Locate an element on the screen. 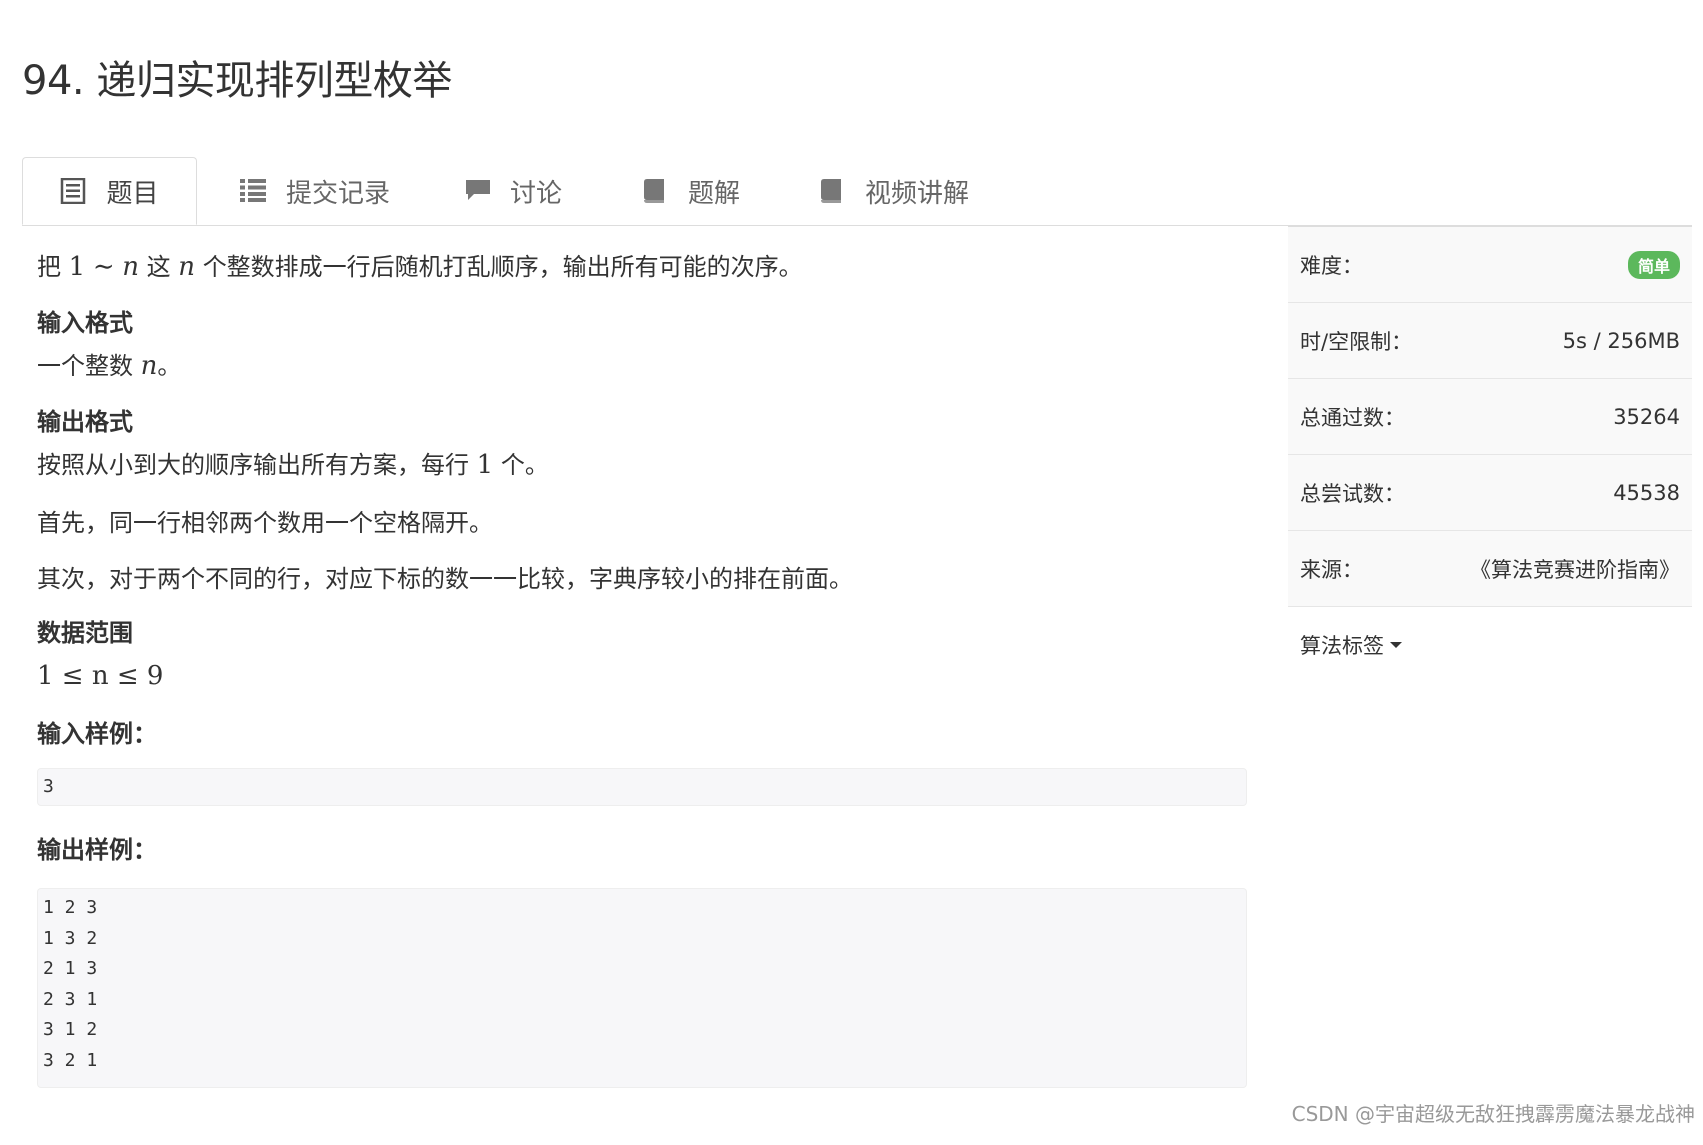 This screenshot has height=1145, width=1703. code-line: 3 1 2 is located at coordinates (70, 1029).